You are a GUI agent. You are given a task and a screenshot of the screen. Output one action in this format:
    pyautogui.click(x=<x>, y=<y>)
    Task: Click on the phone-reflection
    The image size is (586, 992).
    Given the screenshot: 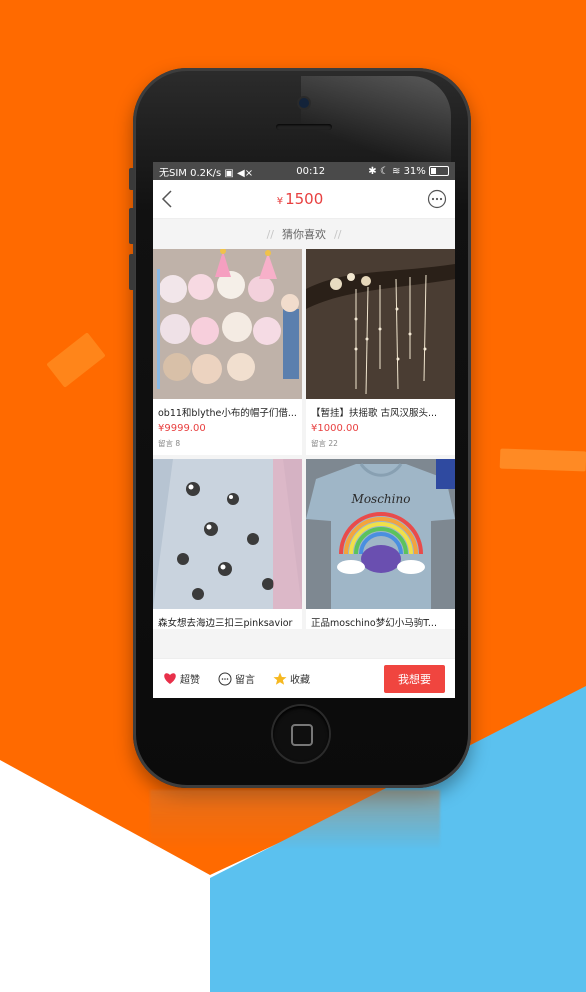 What is the action you would take?
    pyautogui.click(x=295, y=820)
    